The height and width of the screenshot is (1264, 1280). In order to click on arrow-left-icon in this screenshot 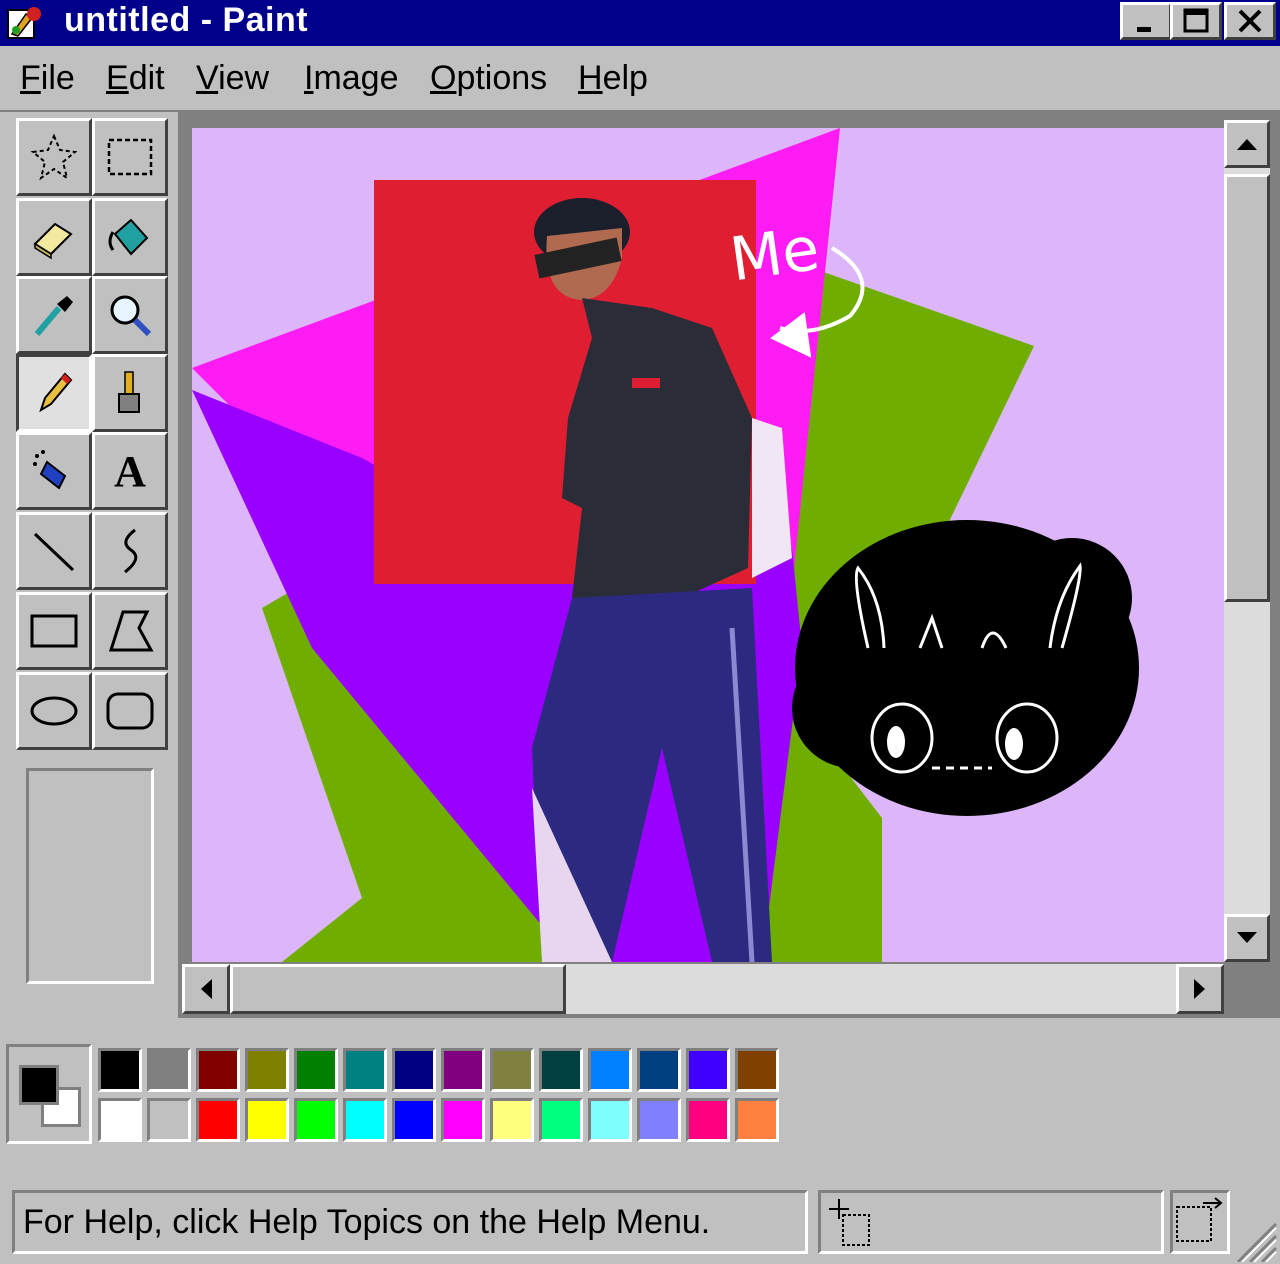, I will do `click(206, 989)`.